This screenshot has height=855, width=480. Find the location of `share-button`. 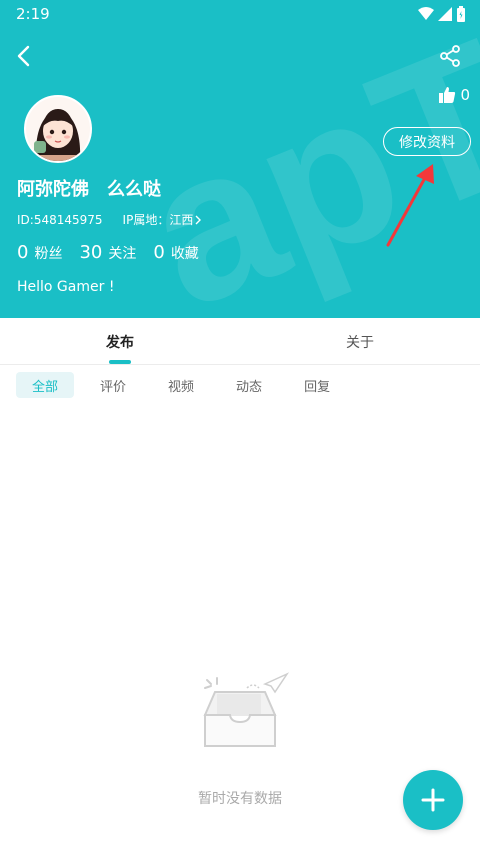

share-button is located at coordinates (450, 56).